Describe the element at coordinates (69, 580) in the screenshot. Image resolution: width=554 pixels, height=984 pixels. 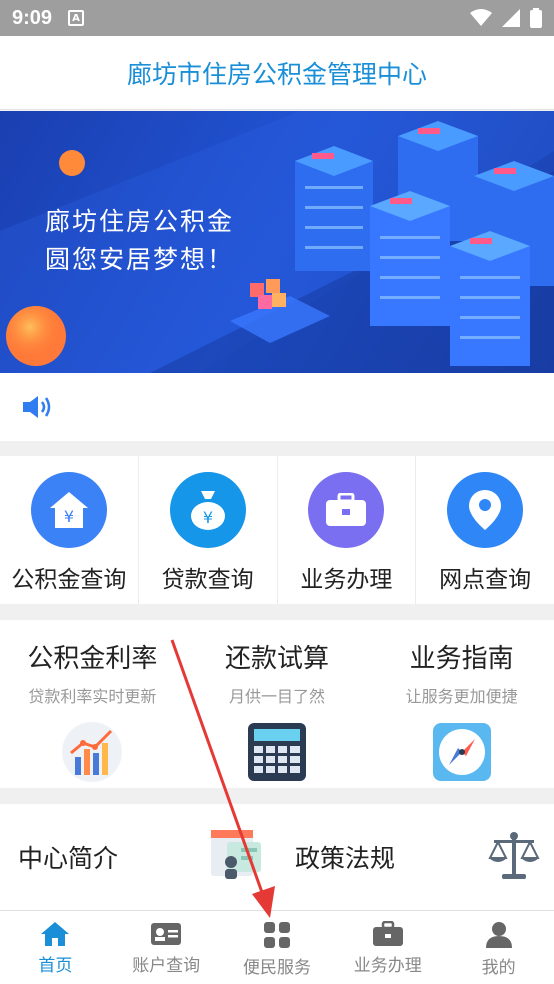
I see `quick-label: 公积金查询` at that location.